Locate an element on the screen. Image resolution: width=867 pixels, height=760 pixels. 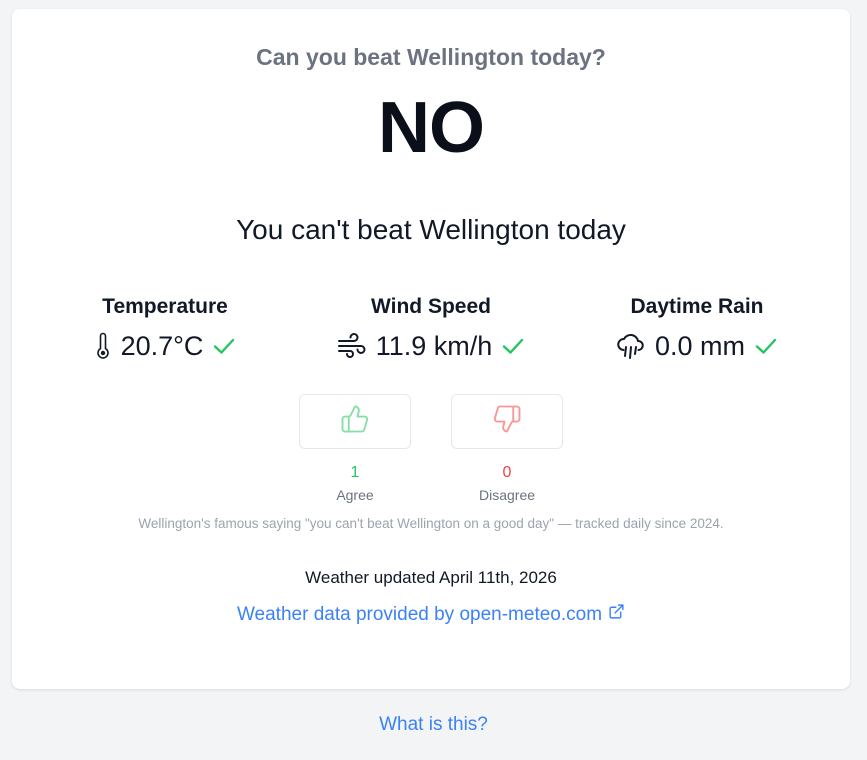
disagree-count: 0 is located at coordinates (507, 472).